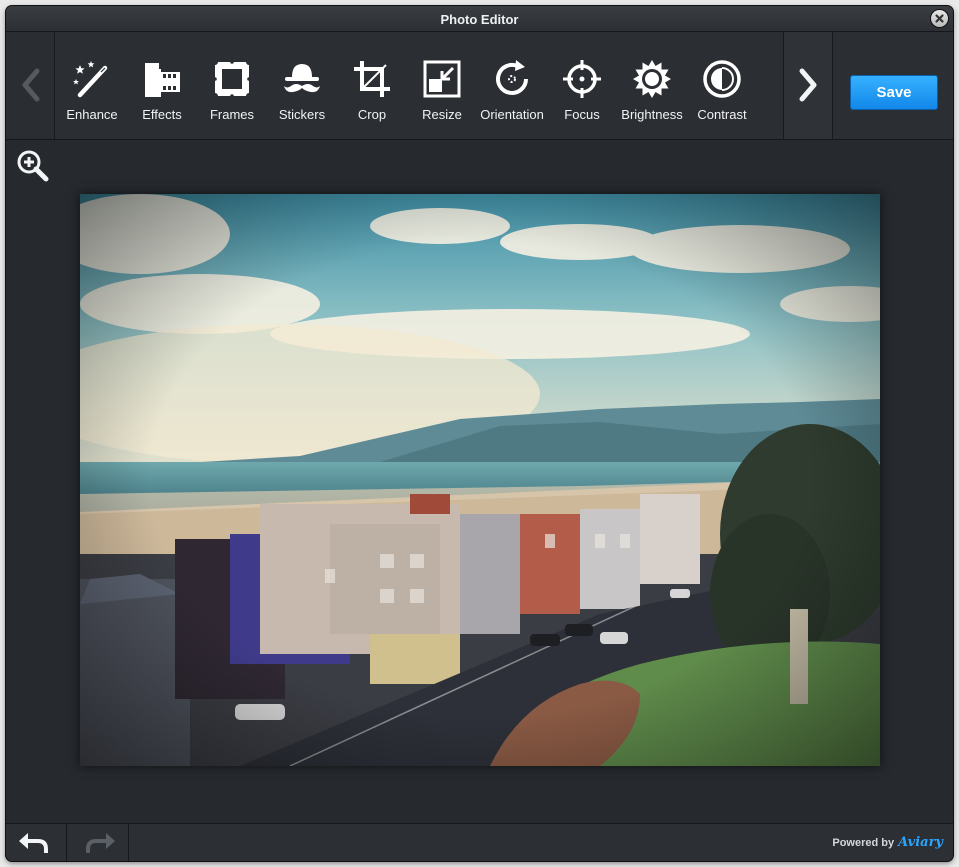 The width and height of the screenshot is (959, 867). I want to click on tool-resize: Resize, so click(442, 85).